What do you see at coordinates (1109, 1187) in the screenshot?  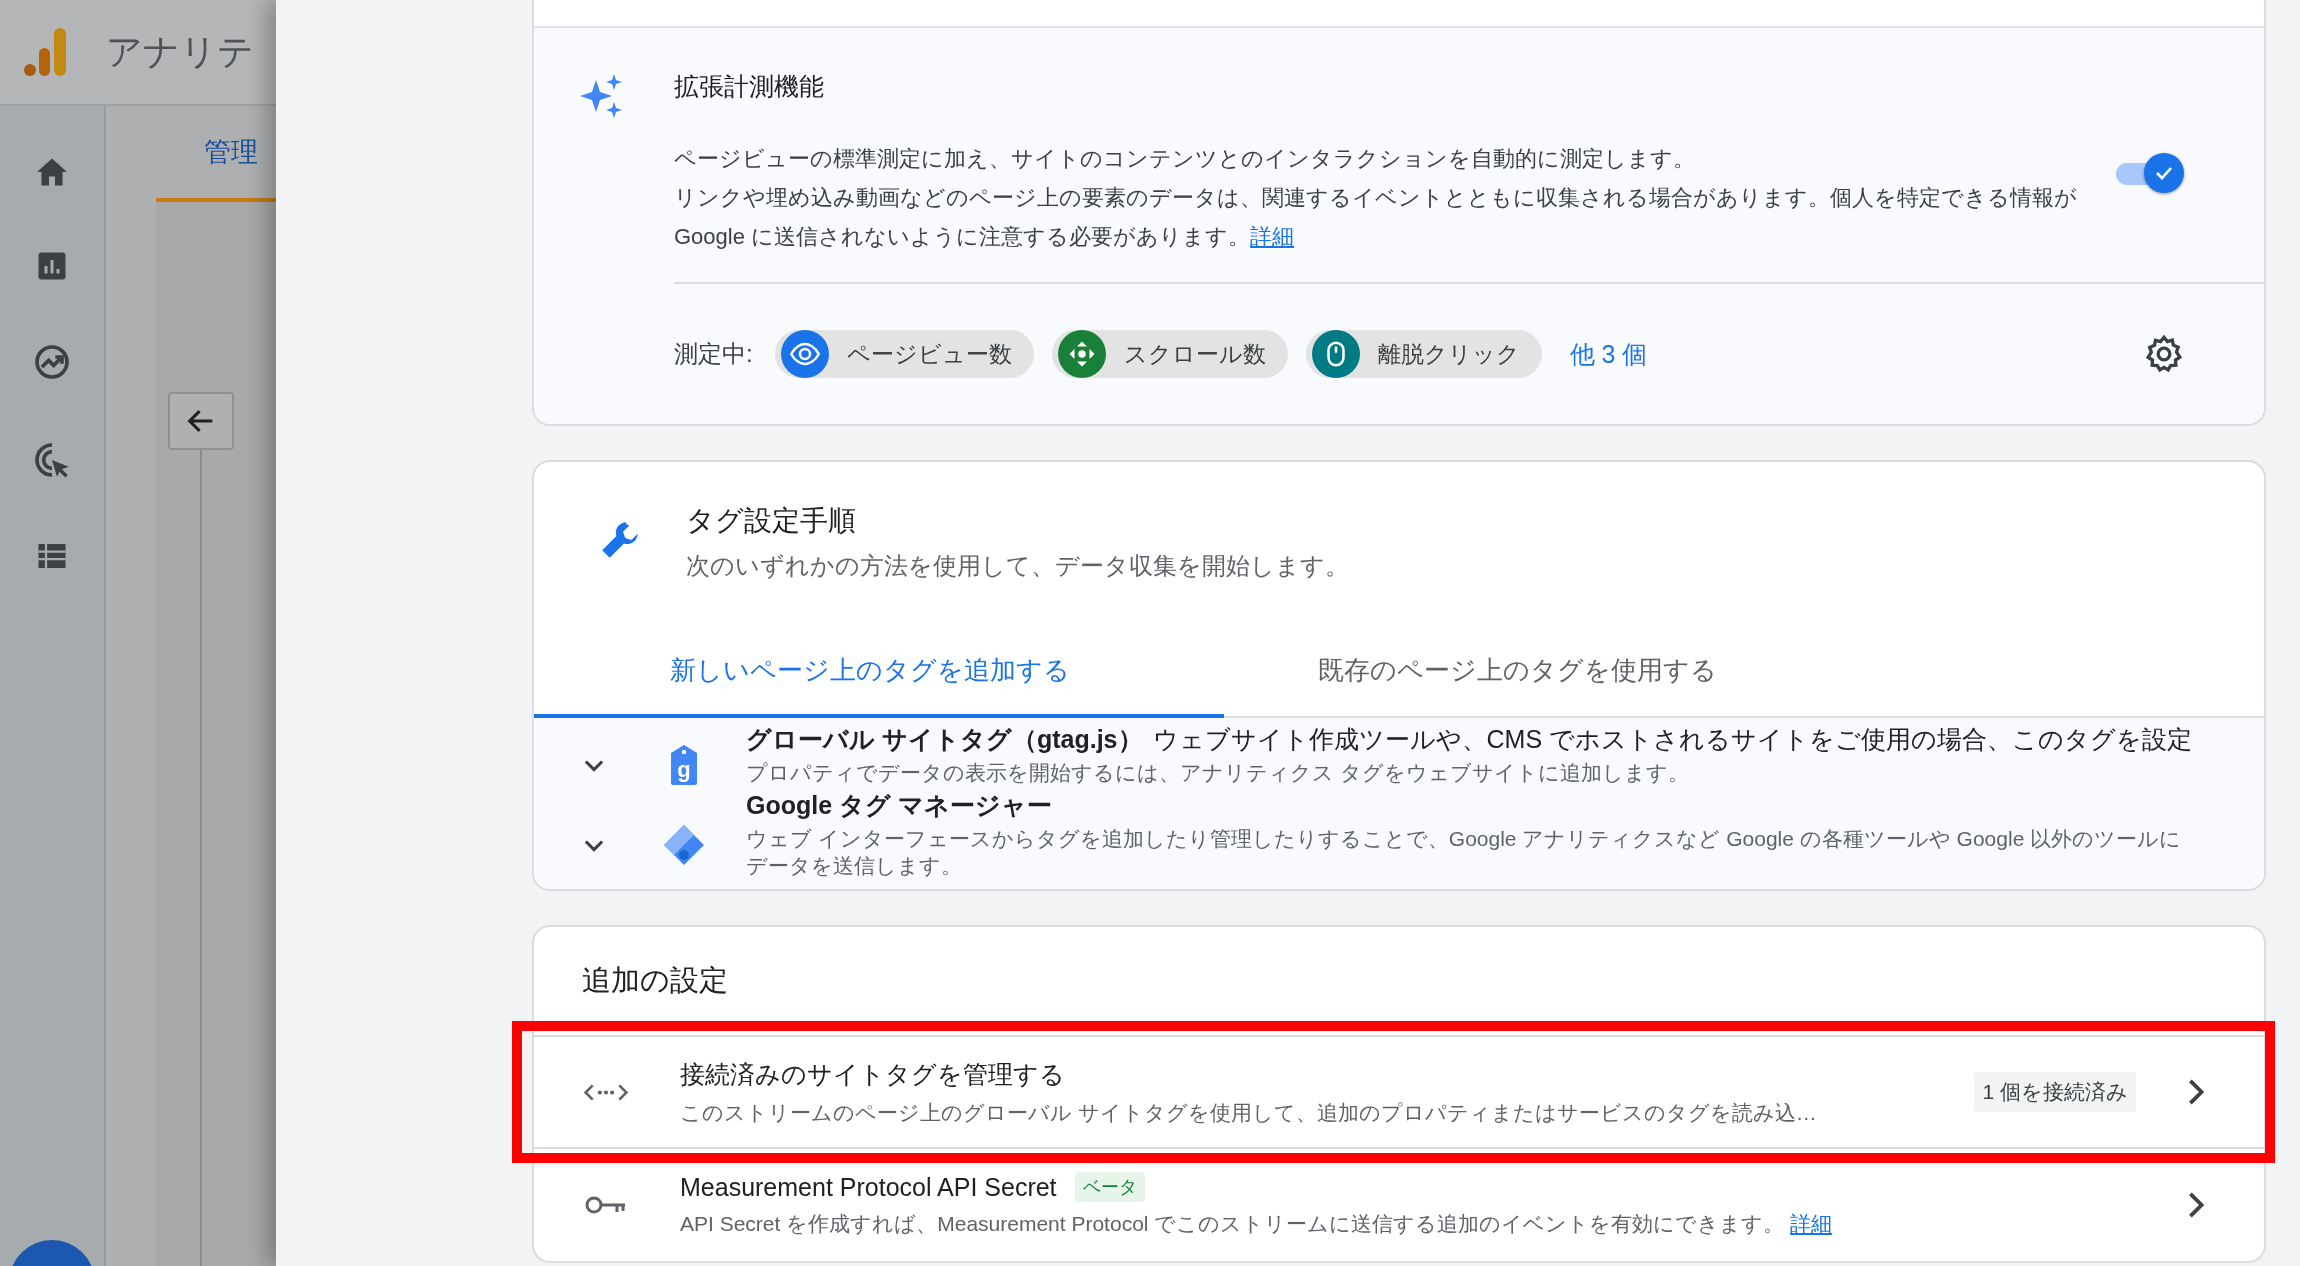 I see `beta-badge: ベータ` at bounding box center [1109, 1187].